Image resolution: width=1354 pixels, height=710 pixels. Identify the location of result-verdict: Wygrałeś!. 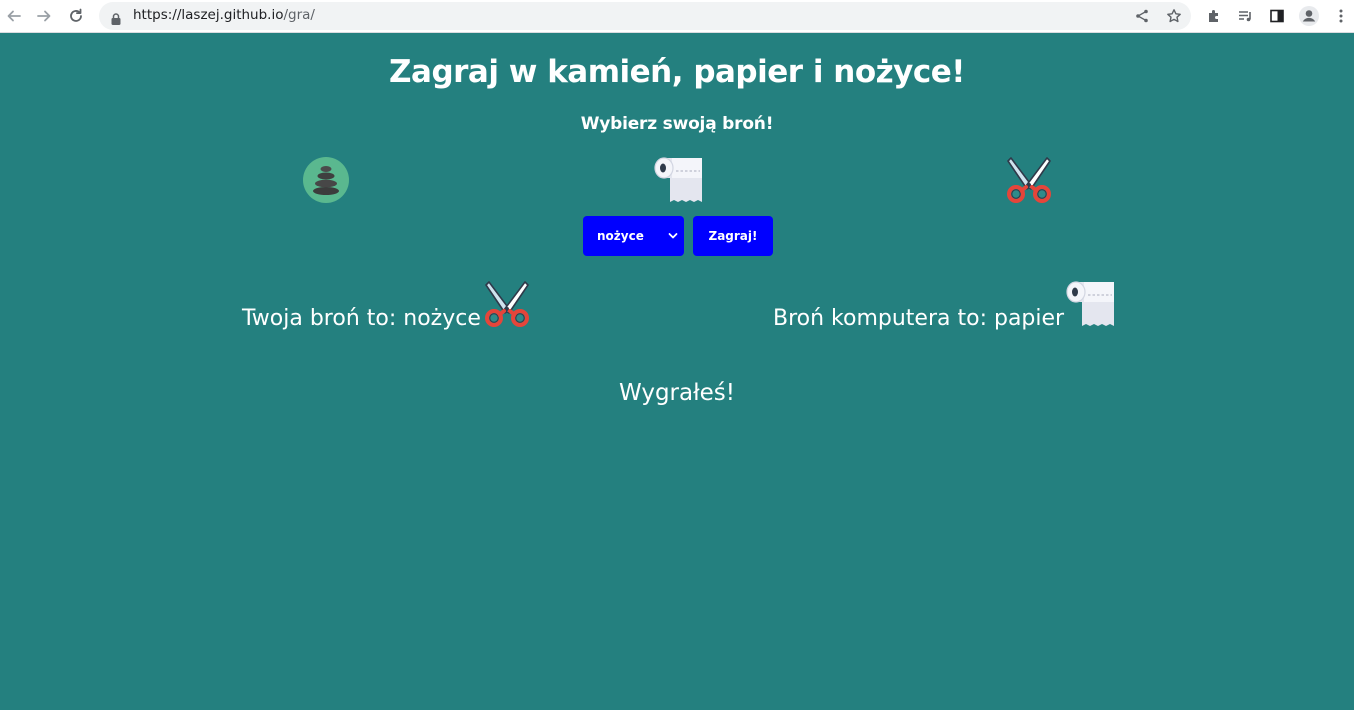
(677, 393).